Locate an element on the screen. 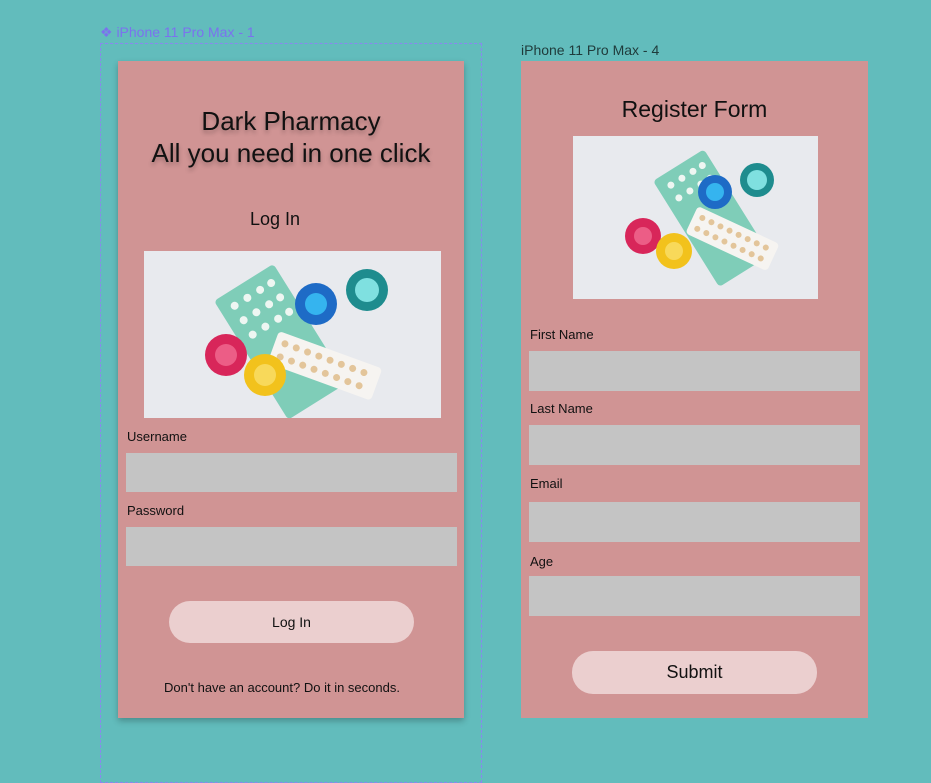 This screenshot has height=783, width=931. submit-button: Submit is located at coordinates (694, 672).